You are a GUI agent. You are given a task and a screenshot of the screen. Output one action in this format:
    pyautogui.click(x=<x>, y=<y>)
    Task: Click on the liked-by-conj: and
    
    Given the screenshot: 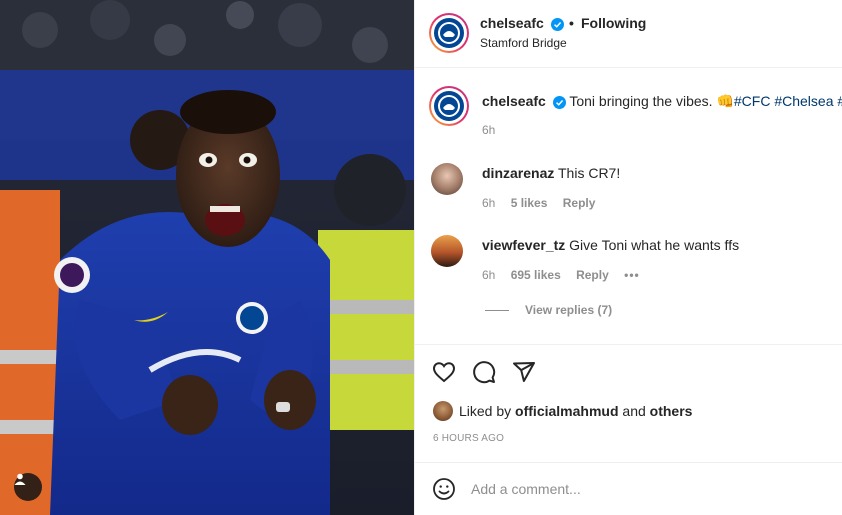 What is the action you would take?
    pyautogui.click(x=634, y=411)
    